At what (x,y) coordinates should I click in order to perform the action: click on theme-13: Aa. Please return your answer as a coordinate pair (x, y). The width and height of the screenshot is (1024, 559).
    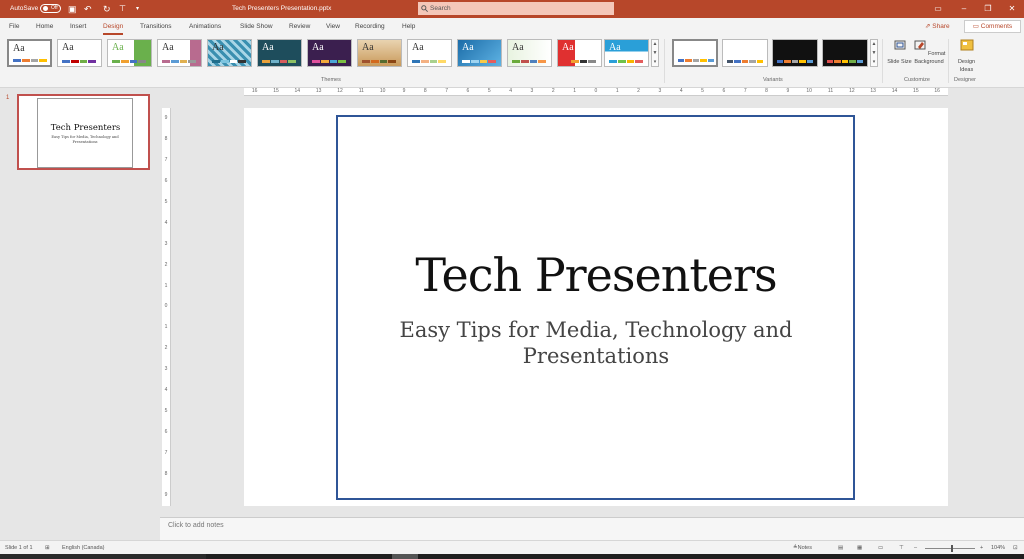
    Looking at the image, I should click on (626, 53).